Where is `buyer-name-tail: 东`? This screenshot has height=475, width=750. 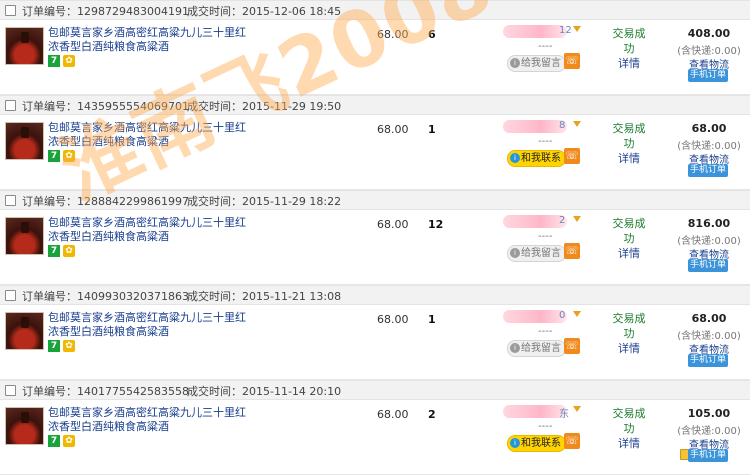
buyer-name-tail: 东 is located at coordinates (564, 414).